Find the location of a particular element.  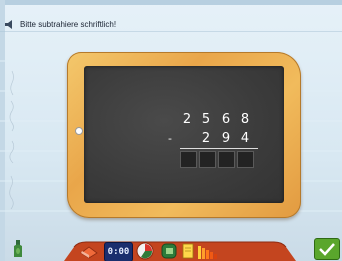

instruction-text: Bitte subtrahiere schriftlich! is located at coordinates (68, 24).